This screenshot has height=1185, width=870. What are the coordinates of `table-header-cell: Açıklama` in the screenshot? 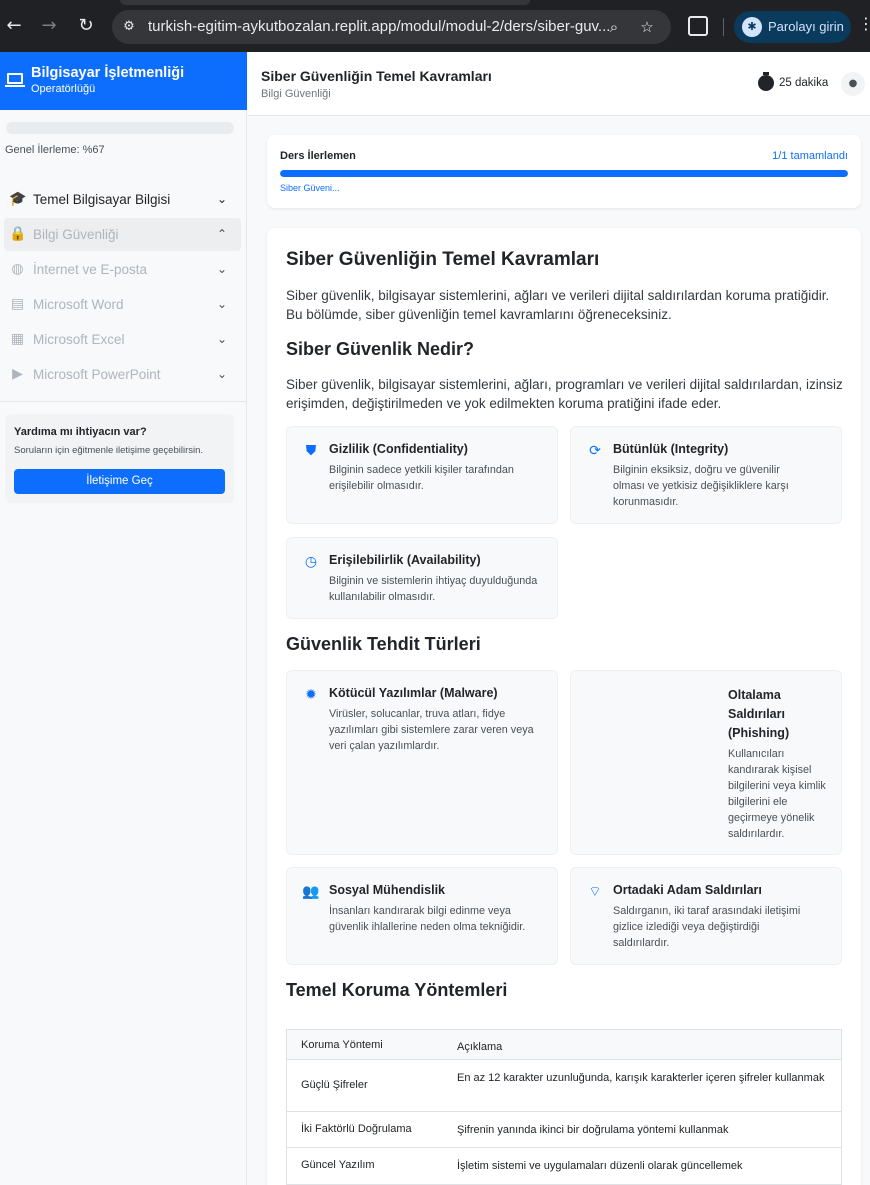 It's located at (480, 1047).